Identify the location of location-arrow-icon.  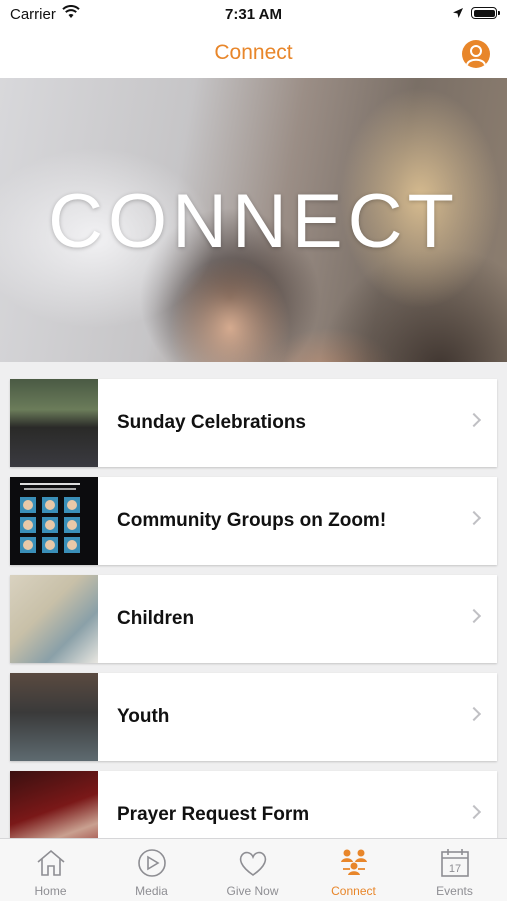
(458, 13).